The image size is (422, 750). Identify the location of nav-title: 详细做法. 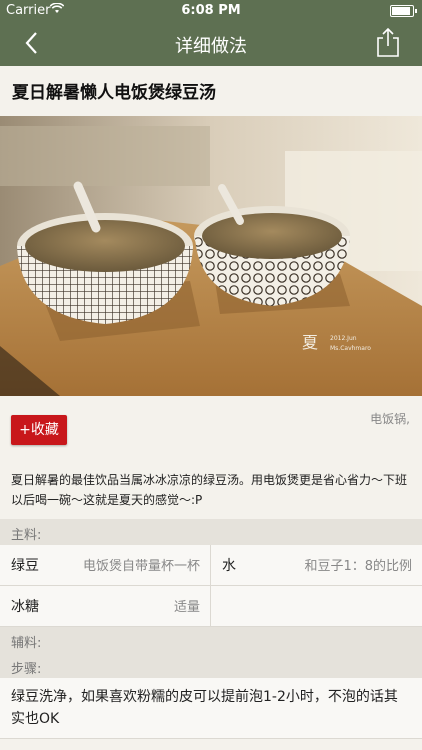
(211, 46).